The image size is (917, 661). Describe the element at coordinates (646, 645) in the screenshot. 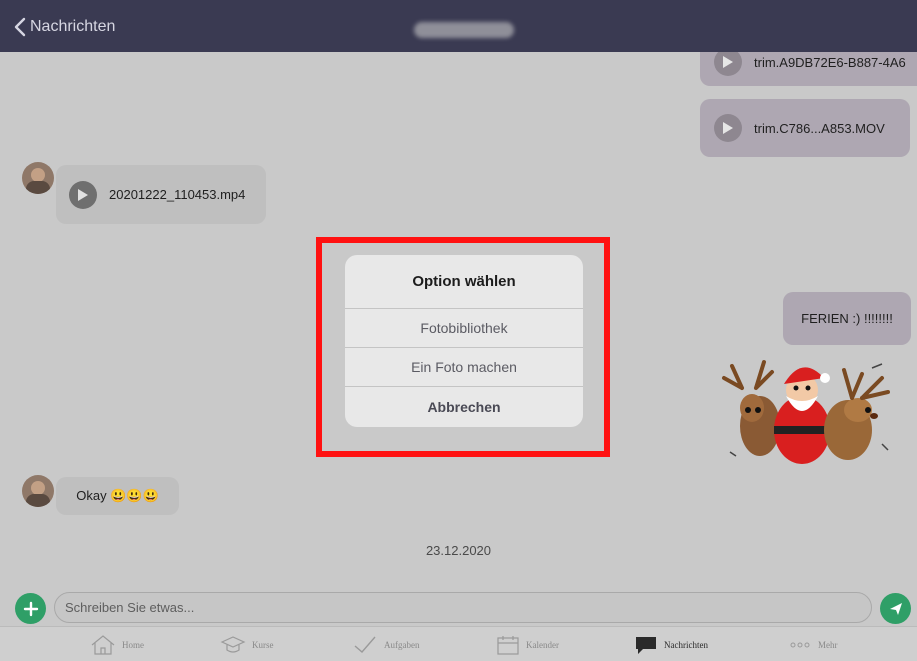

I see `chat-bubble-icon` at that location.